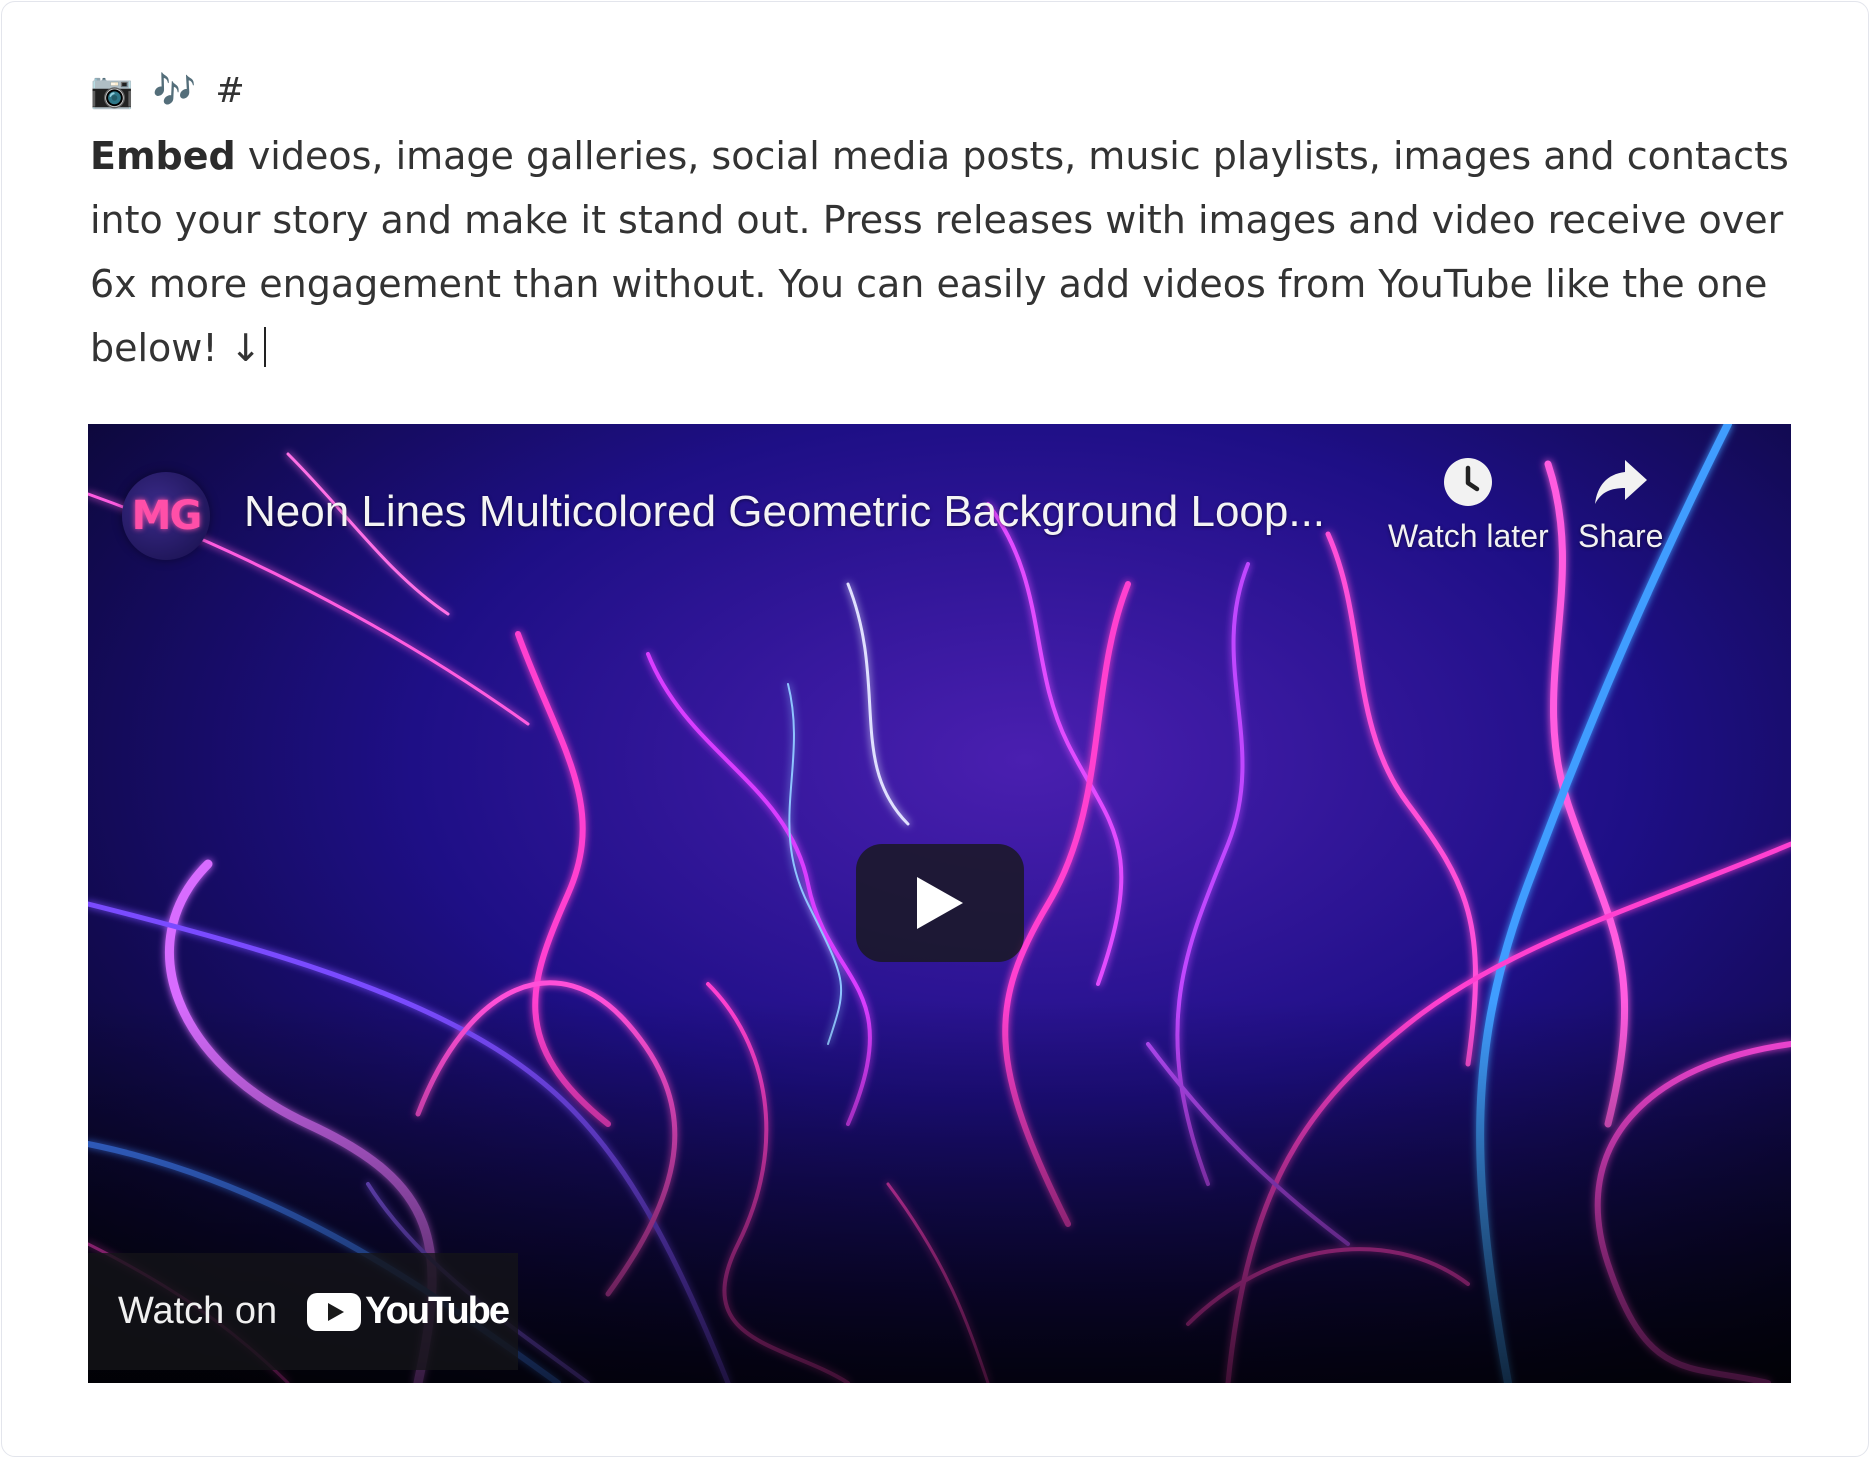  I want to click on watch-later-label: Watch later, so click(1468, 536).